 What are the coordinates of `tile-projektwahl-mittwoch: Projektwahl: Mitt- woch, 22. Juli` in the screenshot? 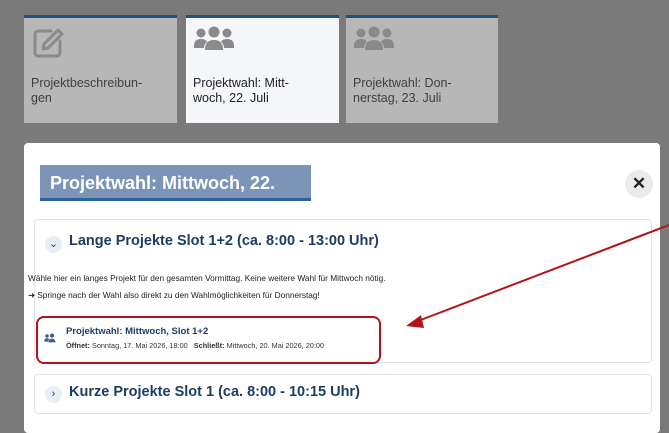 It's located at (262, 69).